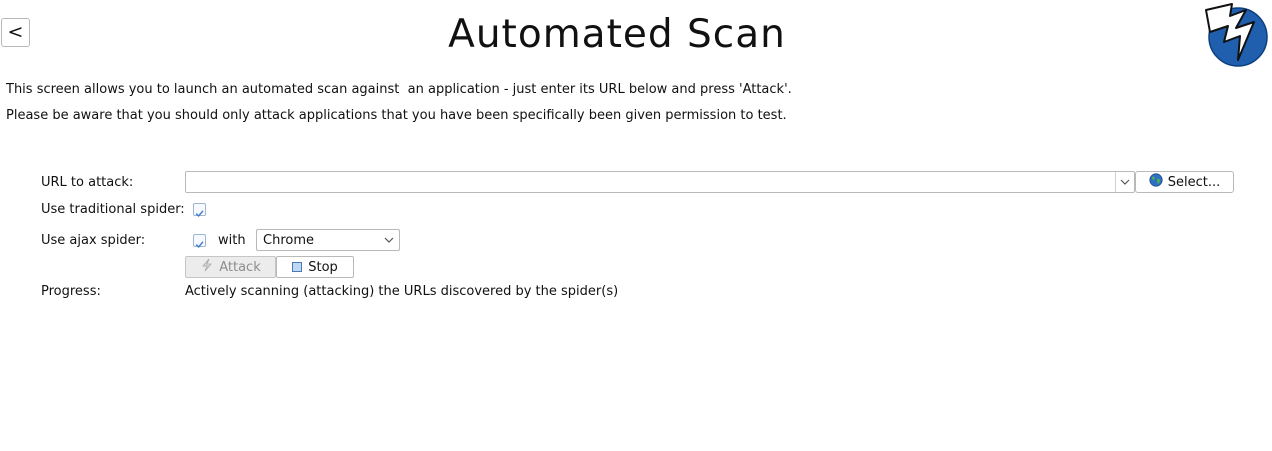 The image size is (1272, 451). I want to click on traditional-spider-checkbox, so click(199, 210).